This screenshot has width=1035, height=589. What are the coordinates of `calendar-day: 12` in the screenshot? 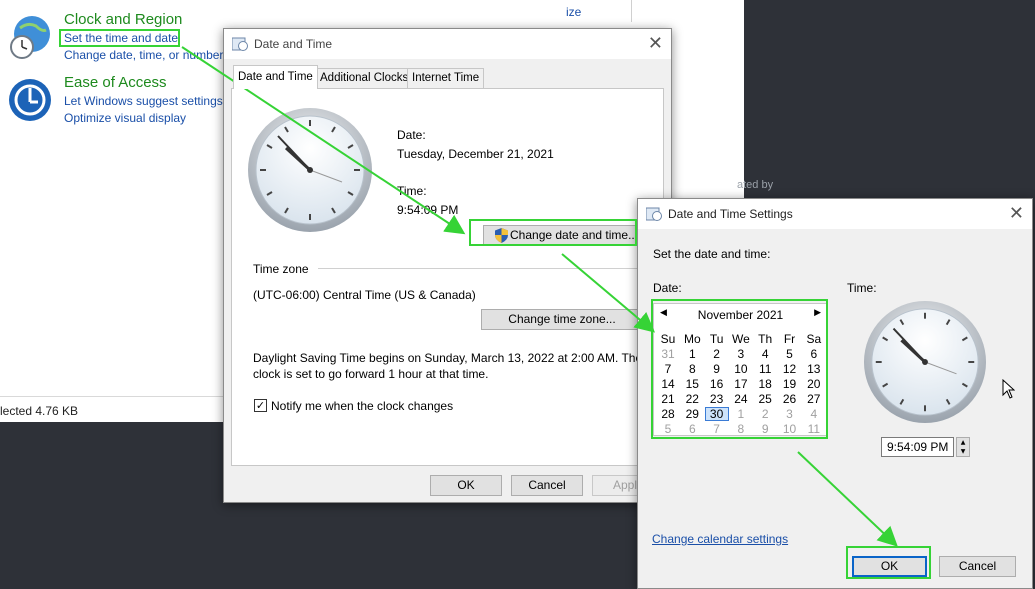 It's located at (790, 369).